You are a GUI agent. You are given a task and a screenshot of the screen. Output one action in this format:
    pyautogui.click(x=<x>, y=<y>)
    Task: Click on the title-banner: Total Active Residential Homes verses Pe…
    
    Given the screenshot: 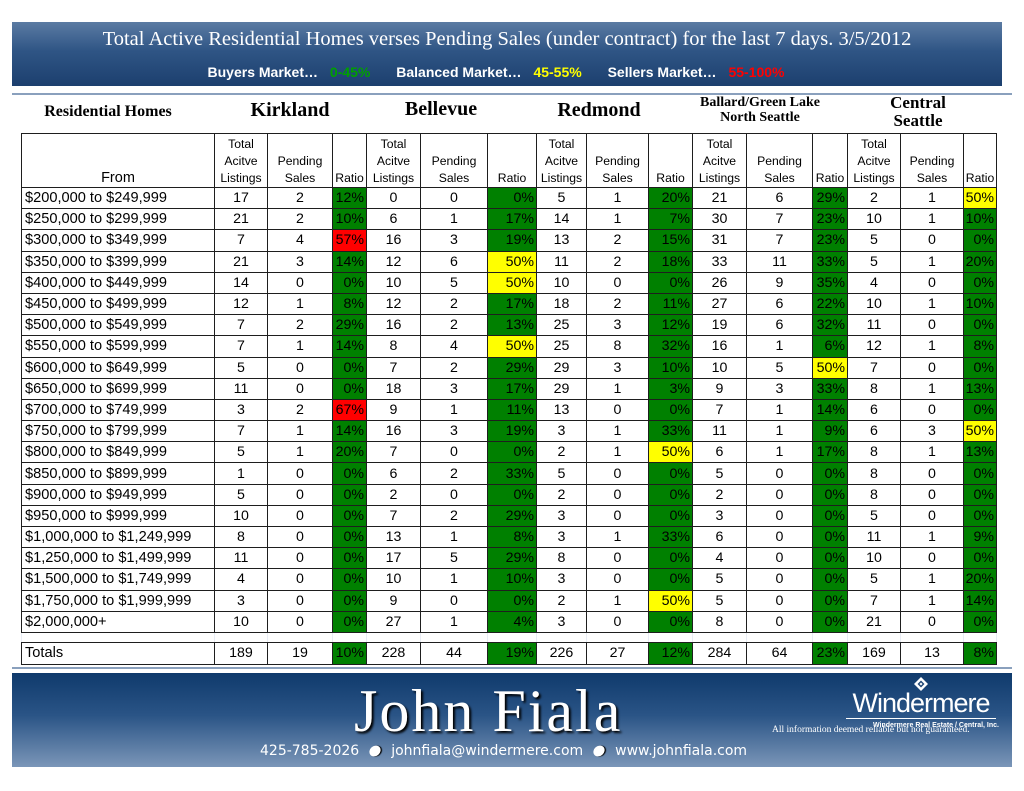 What is the action you would take?
    pyautogui.click(x=507, y=54)
    